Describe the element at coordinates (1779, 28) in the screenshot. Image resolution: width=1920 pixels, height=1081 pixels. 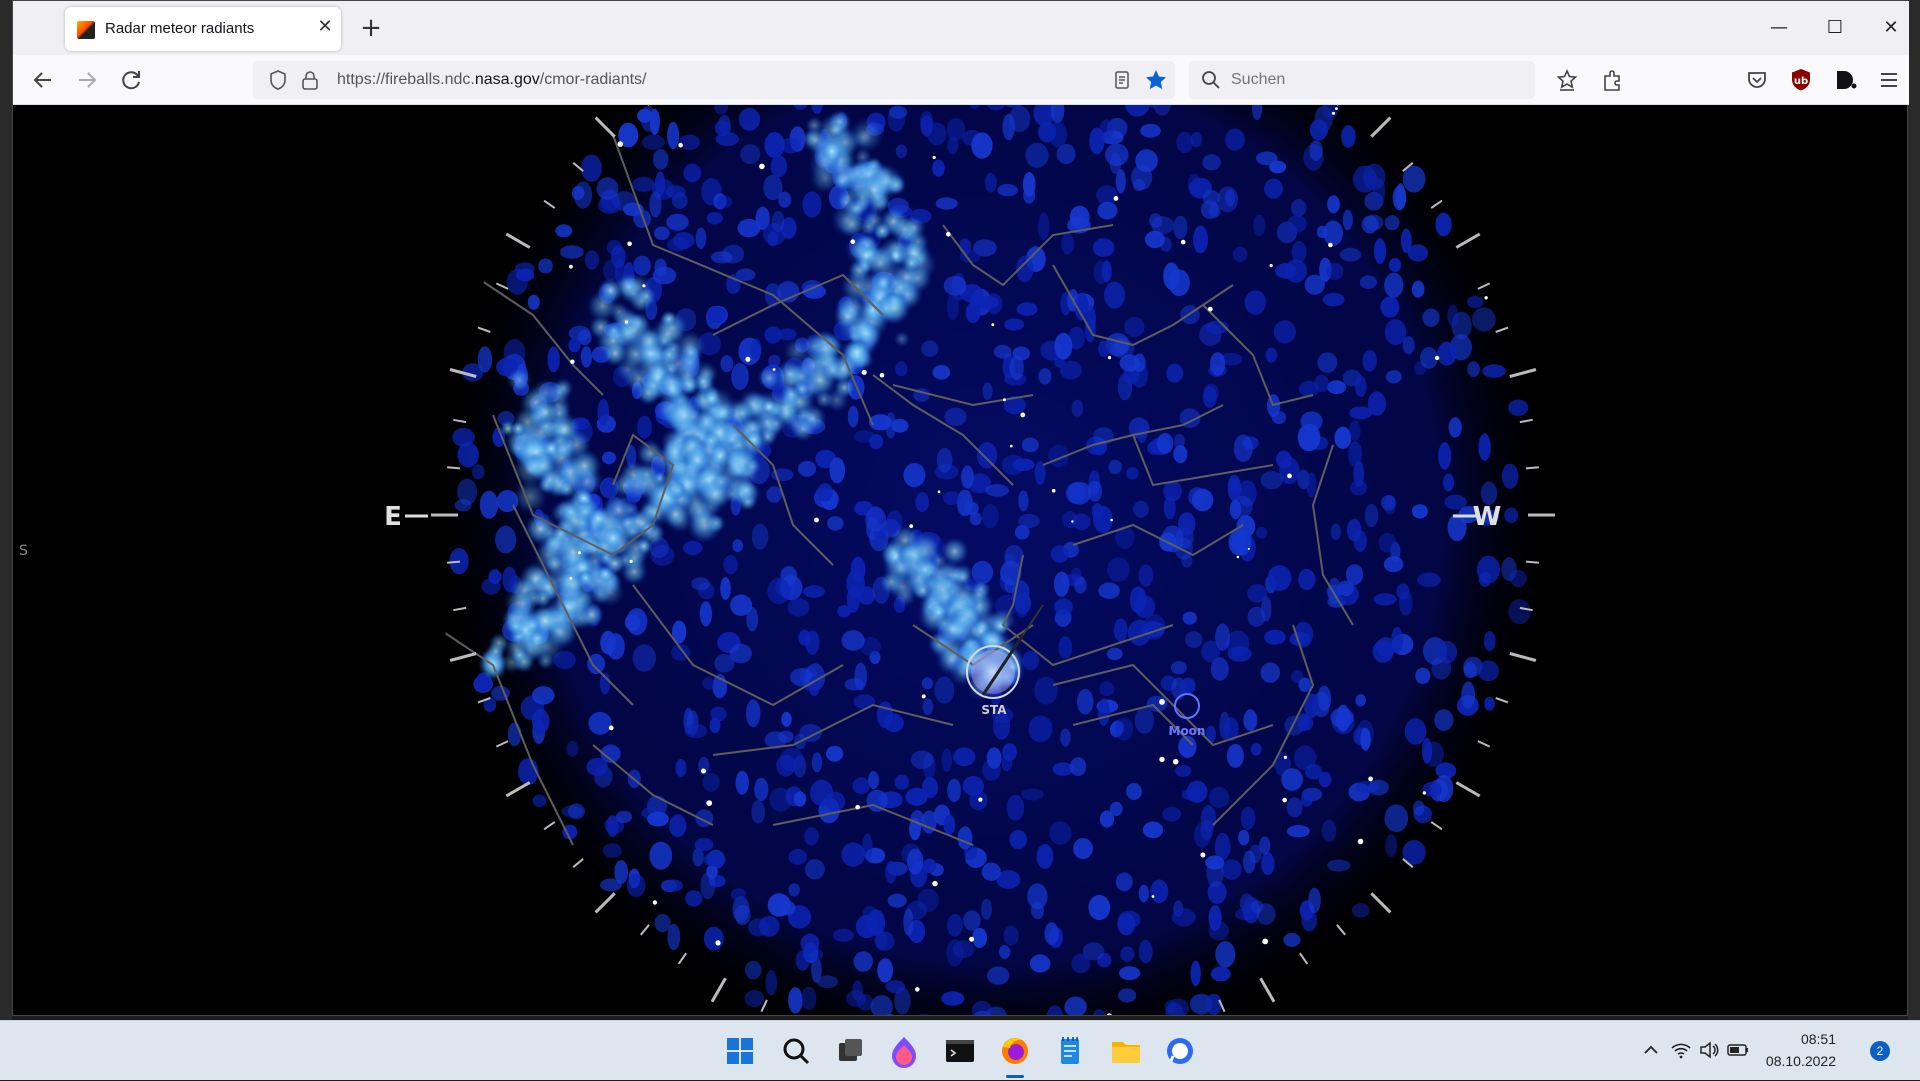
I see `minimize-button: —` at that location.